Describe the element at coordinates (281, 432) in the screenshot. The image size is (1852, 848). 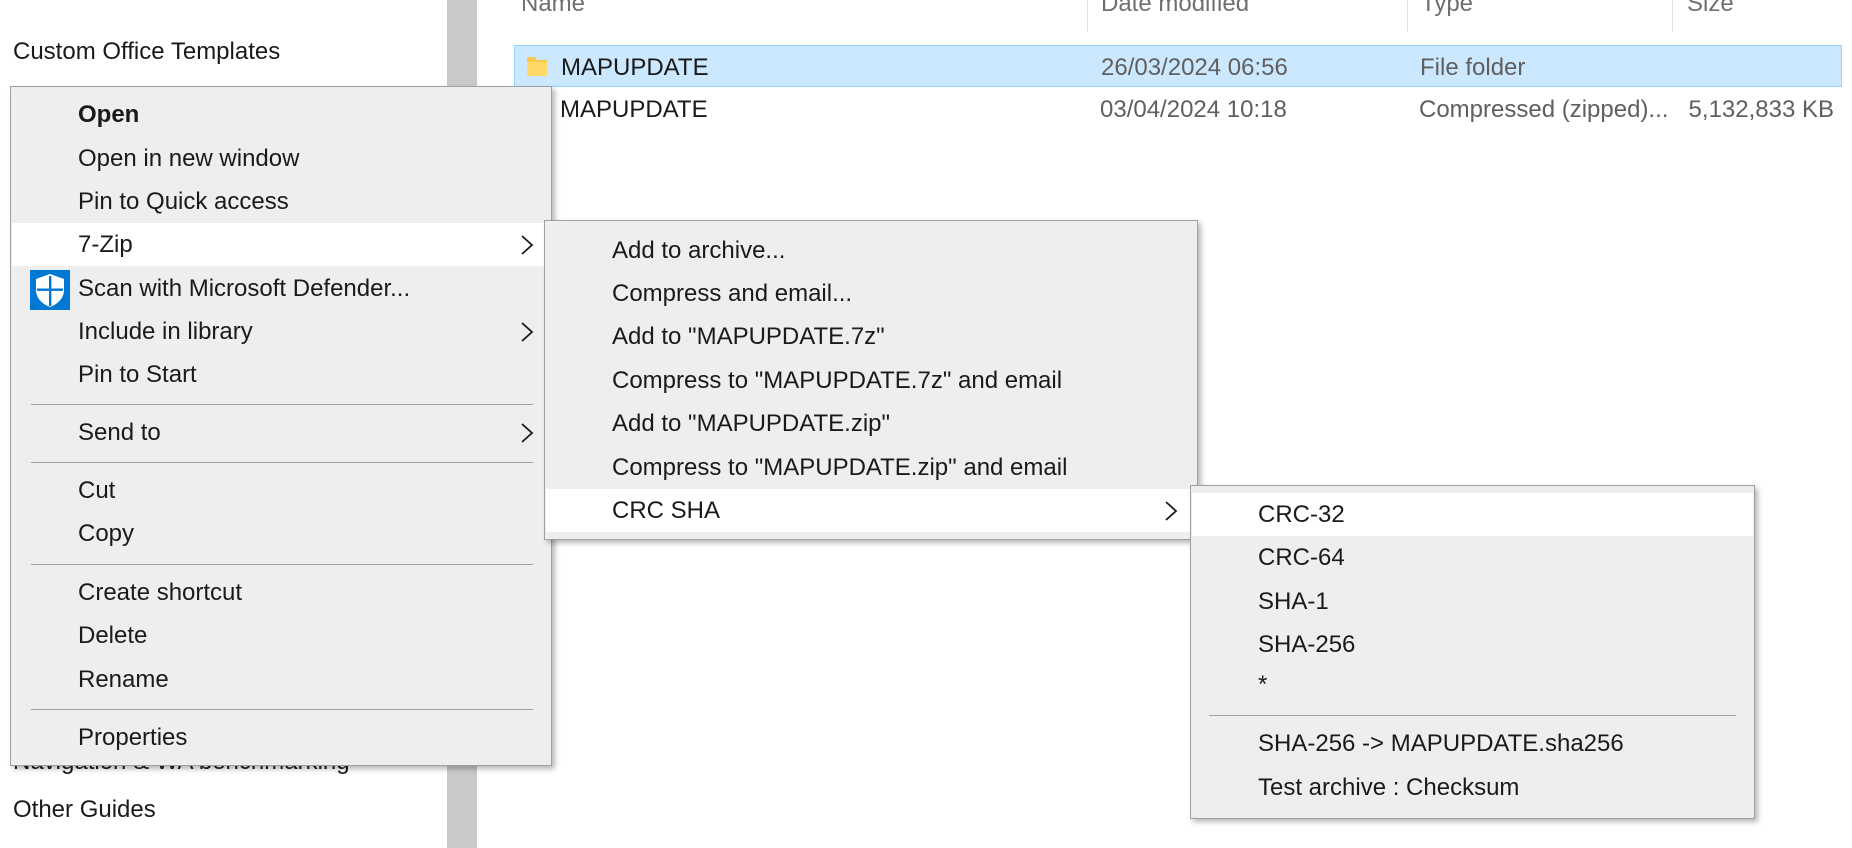
I see `menu-item-send-to: Send to` at that location.